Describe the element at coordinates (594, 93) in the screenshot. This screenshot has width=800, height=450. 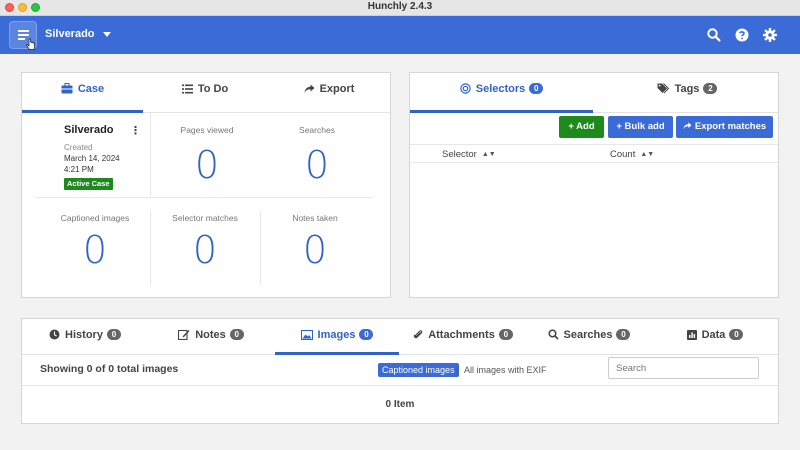
I see `selectors-panel-tabs: Selectors 0 Tags 2` at that location.